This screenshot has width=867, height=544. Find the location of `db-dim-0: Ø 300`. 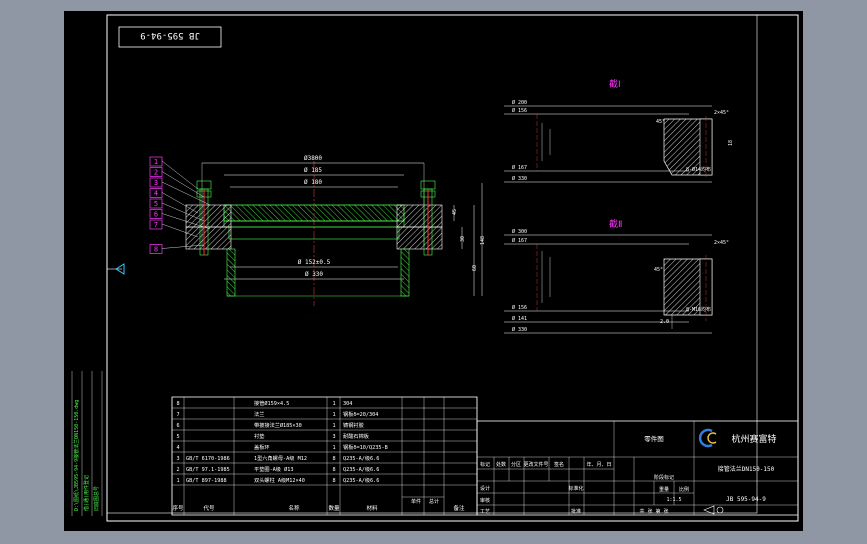

db-dim-0: Ø 300 is located at coordinates (519, 231).